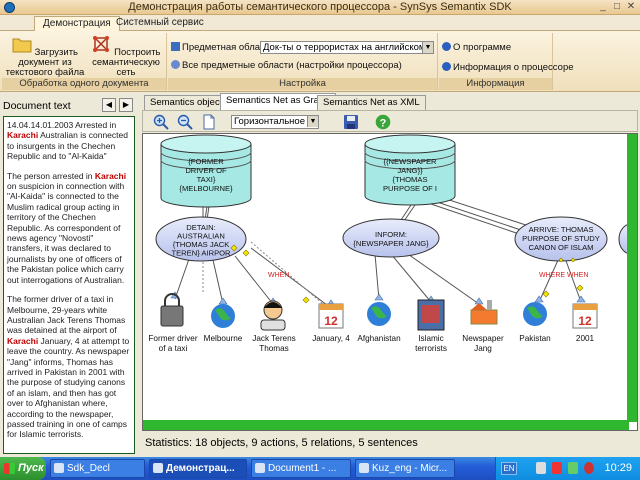  I want to click on graph-node-text: PURPOSE OF I, so click(410, 188).